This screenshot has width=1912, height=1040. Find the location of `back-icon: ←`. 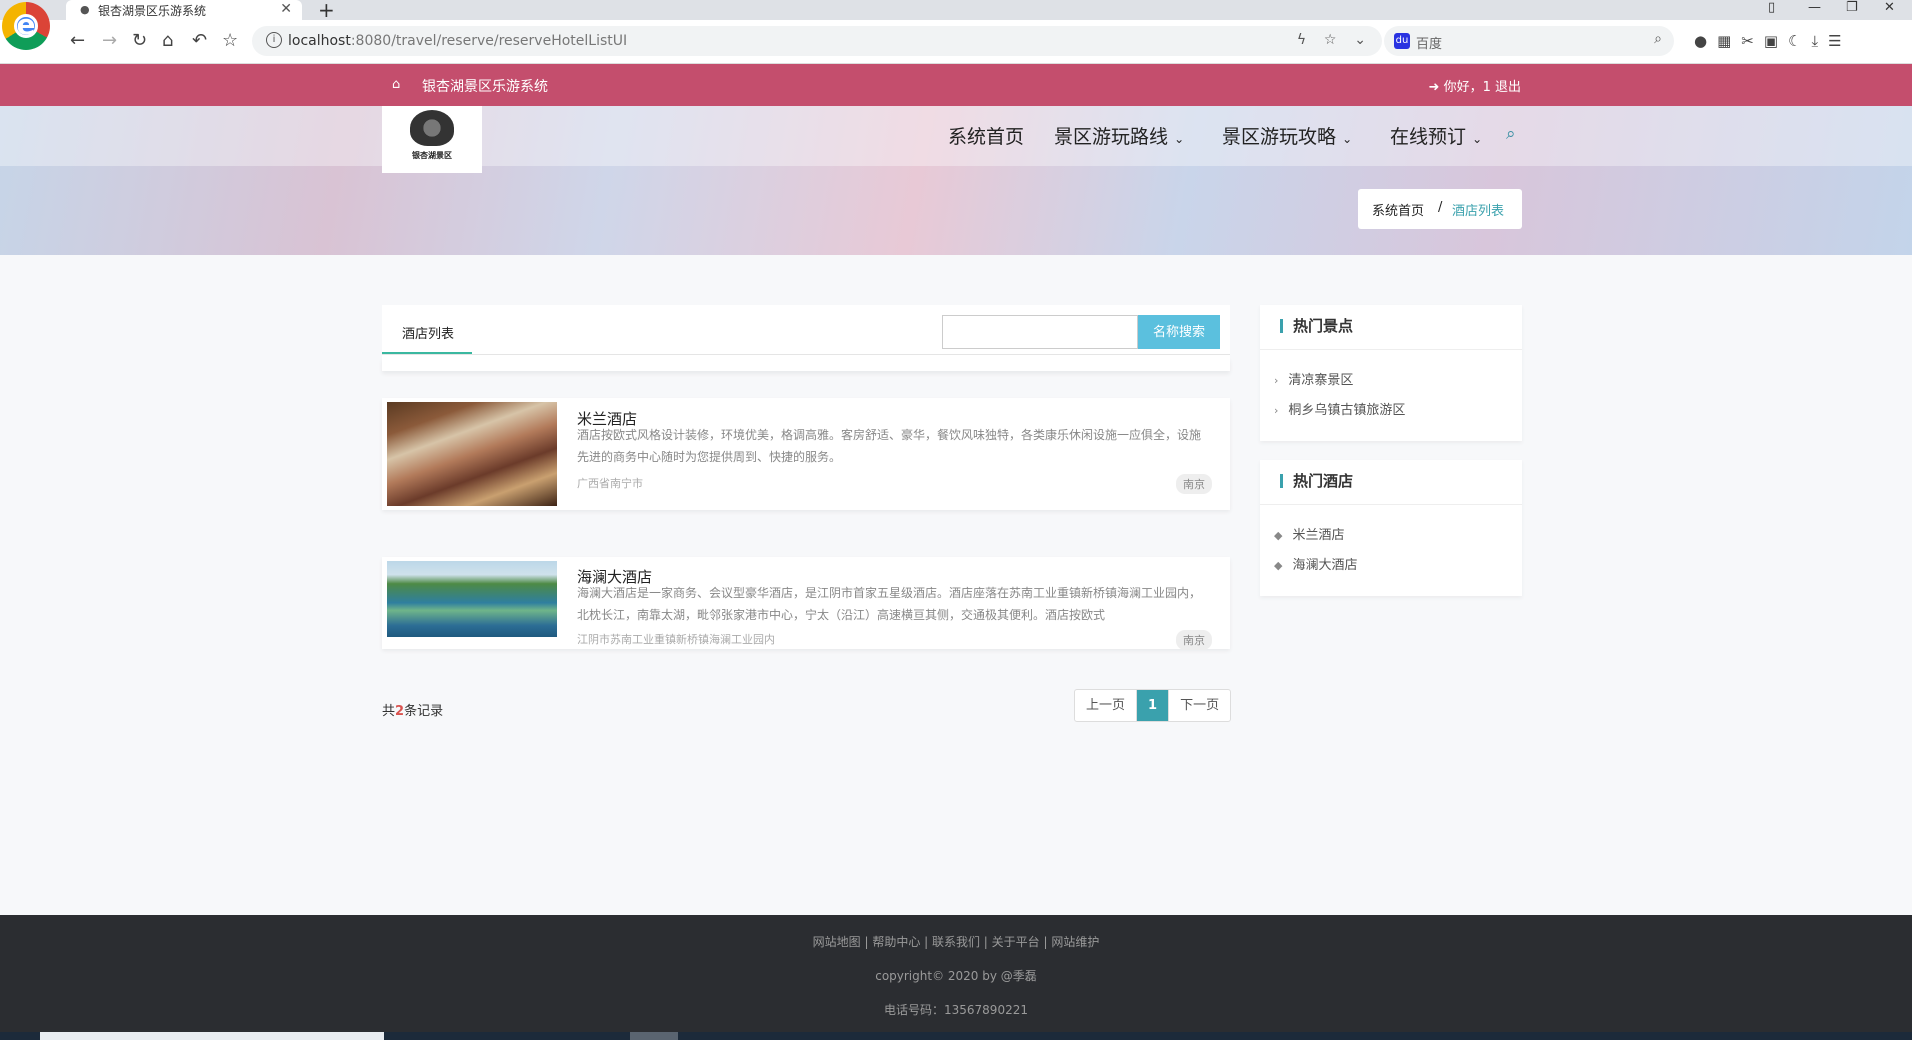

back-icon: ← is located at coordinates (77, 40).